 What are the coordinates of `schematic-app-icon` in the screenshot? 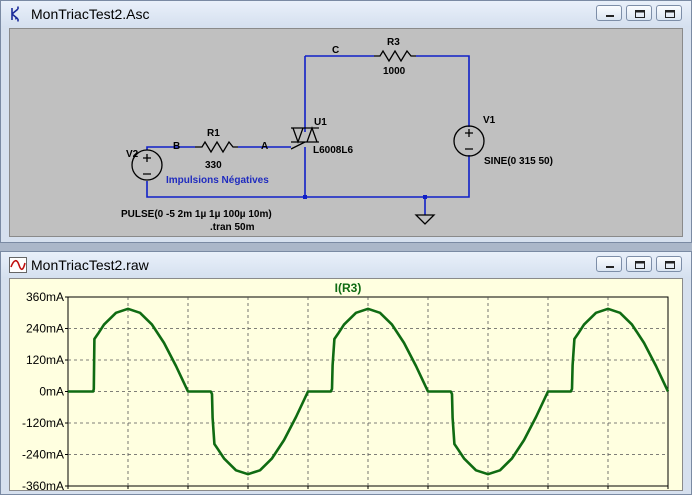 It's located at (18, 14).